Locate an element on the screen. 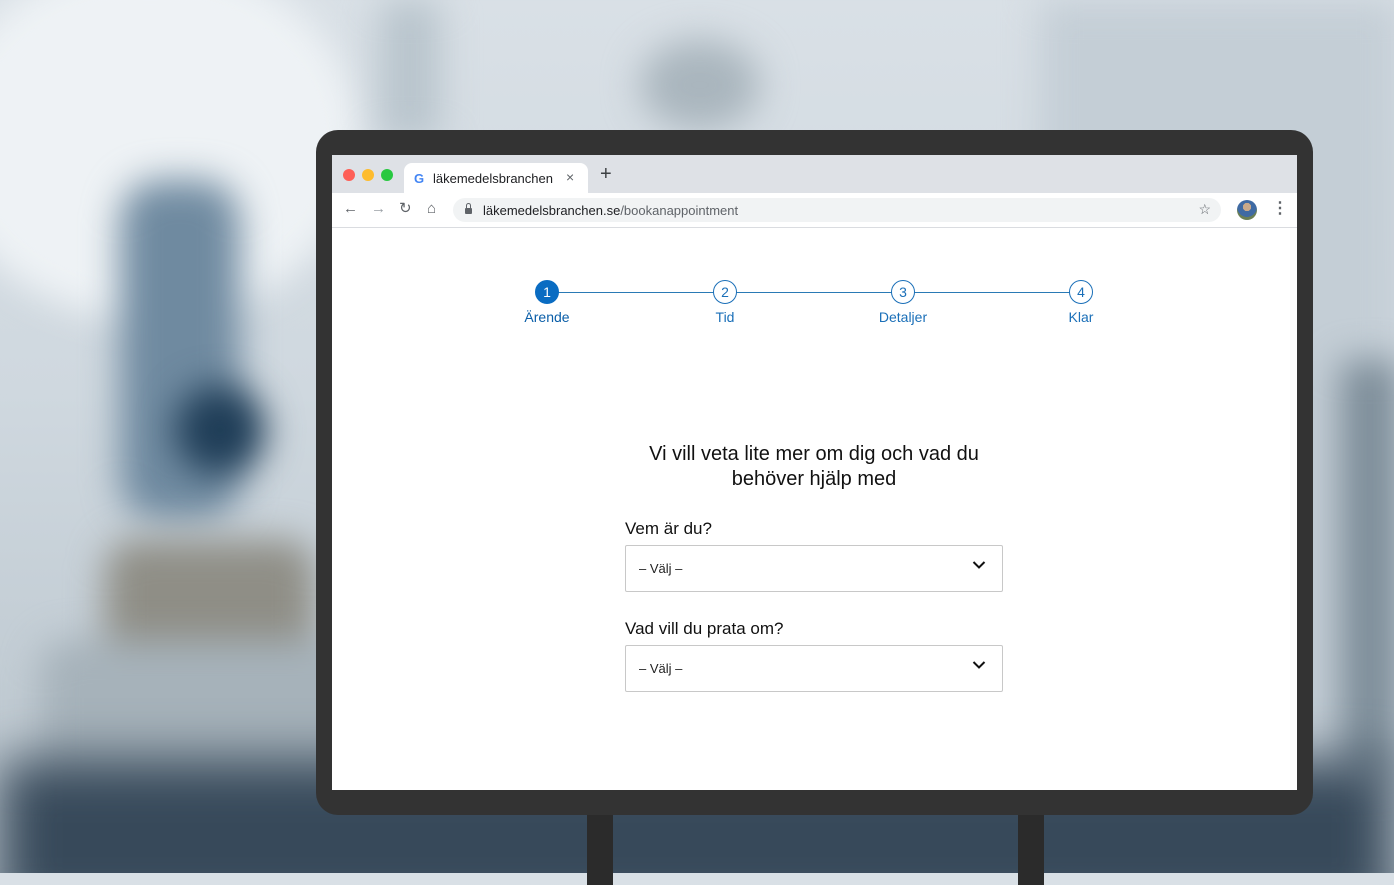  step-number: 2 is located at coordinates (725, 292).